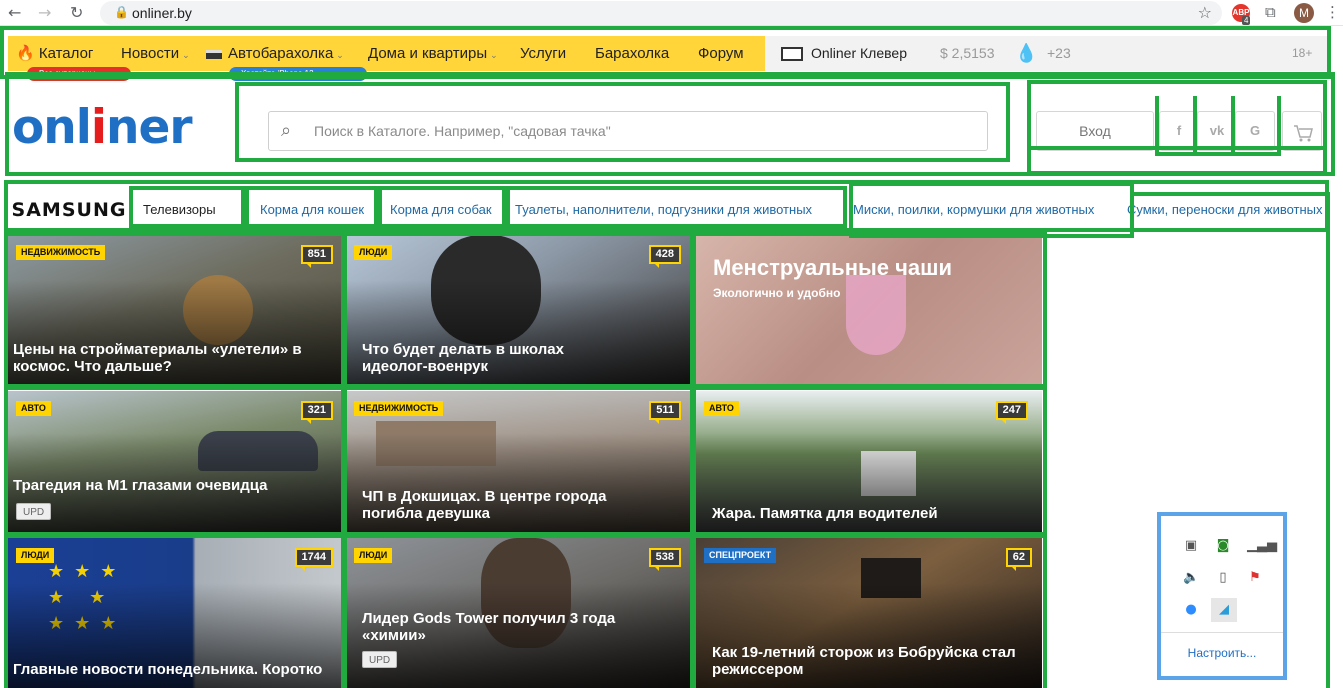  What do you see at coordinates (121, 12) in the screenshot?
I see `lock-icon: 🔒` at bounding box center [121, 12].